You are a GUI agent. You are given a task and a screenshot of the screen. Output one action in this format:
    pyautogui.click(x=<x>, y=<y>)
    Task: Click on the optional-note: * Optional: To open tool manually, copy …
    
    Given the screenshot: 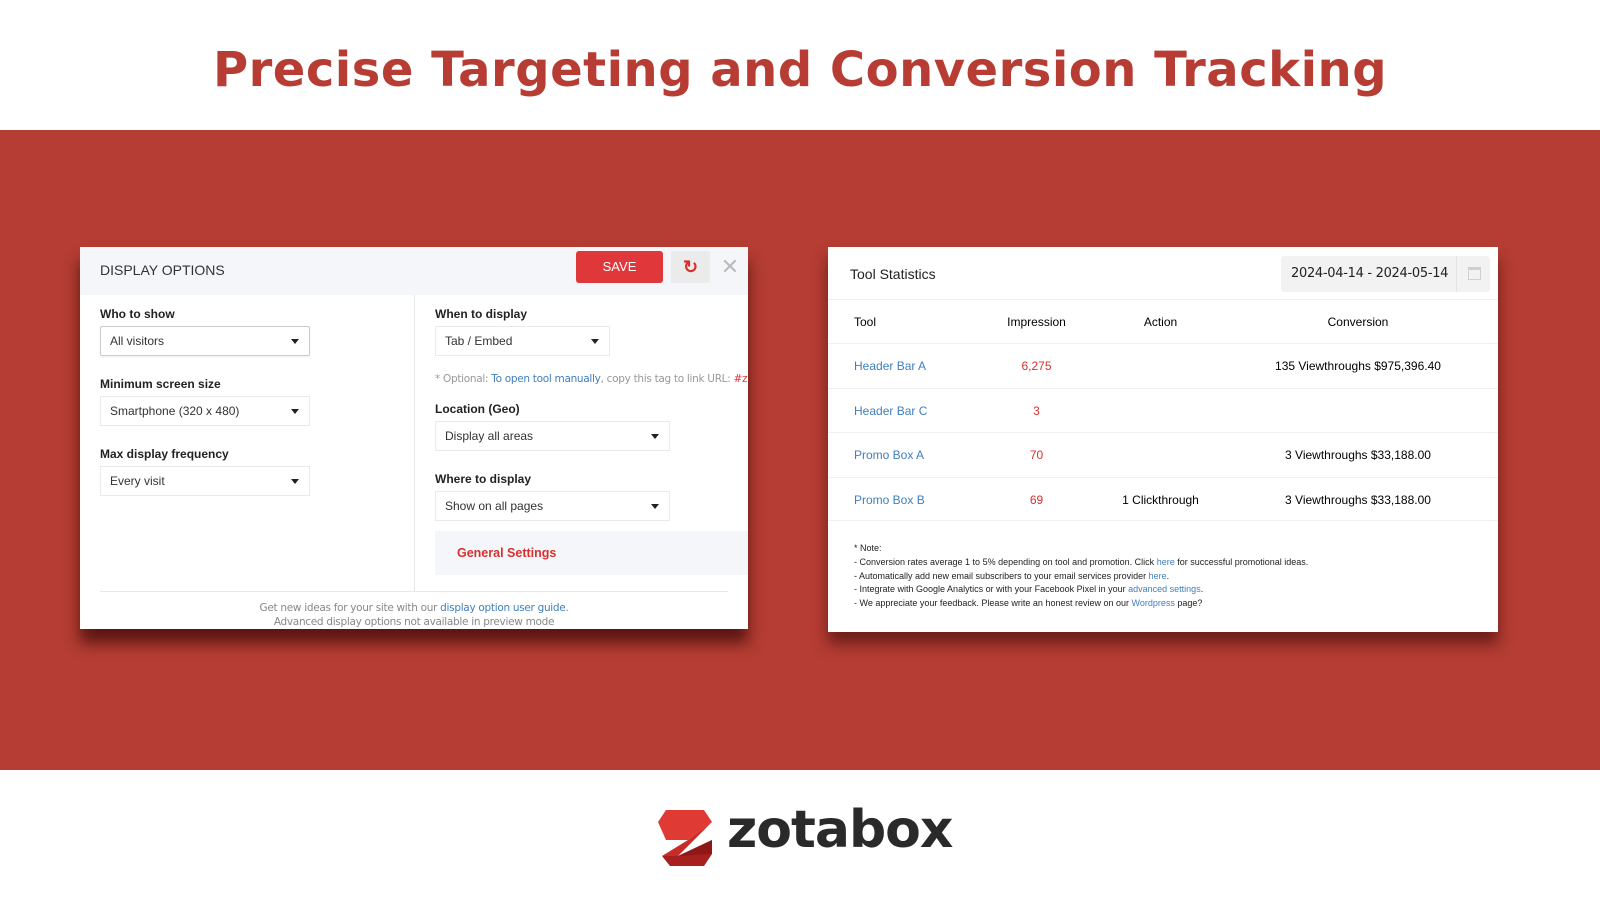 What is the action you would take?
    pyautogui.click(x=591, y=379)
    